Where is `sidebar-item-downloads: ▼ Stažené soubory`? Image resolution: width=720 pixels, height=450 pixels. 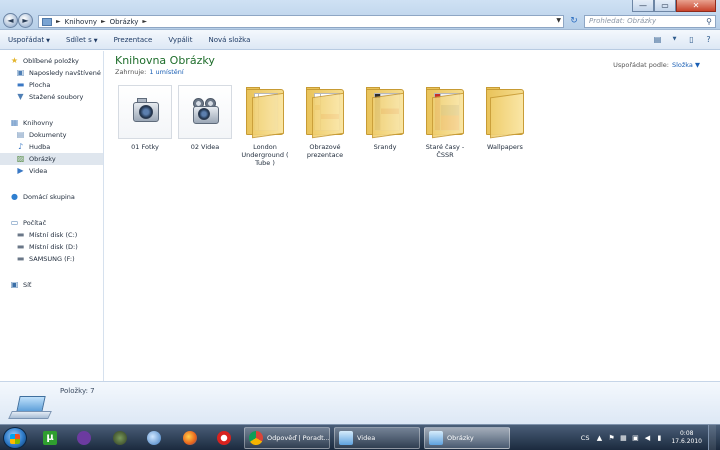 sidebar-item-downloads: ▼ Stažené soubory is located at coordinates (51, 97).